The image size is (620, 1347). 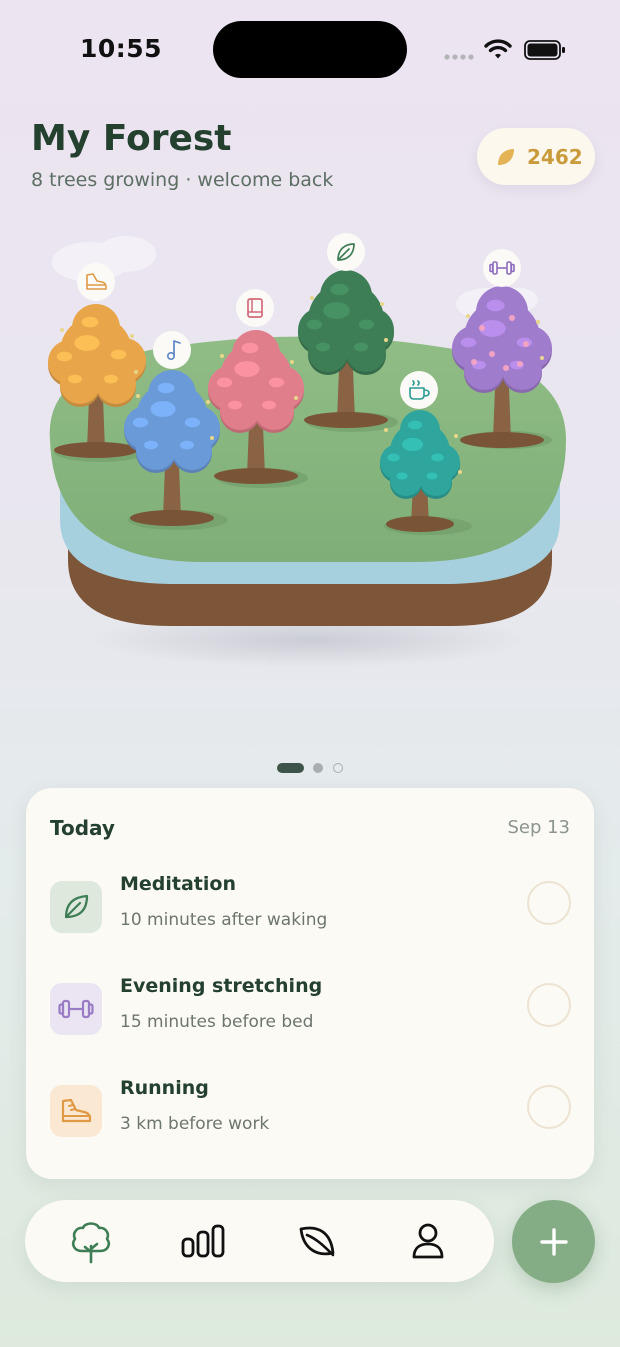 What do you see at coordinates (221, 986) in the screenshot?
I see `habit-name: Evening stretching` at bounding box center [221, 986].